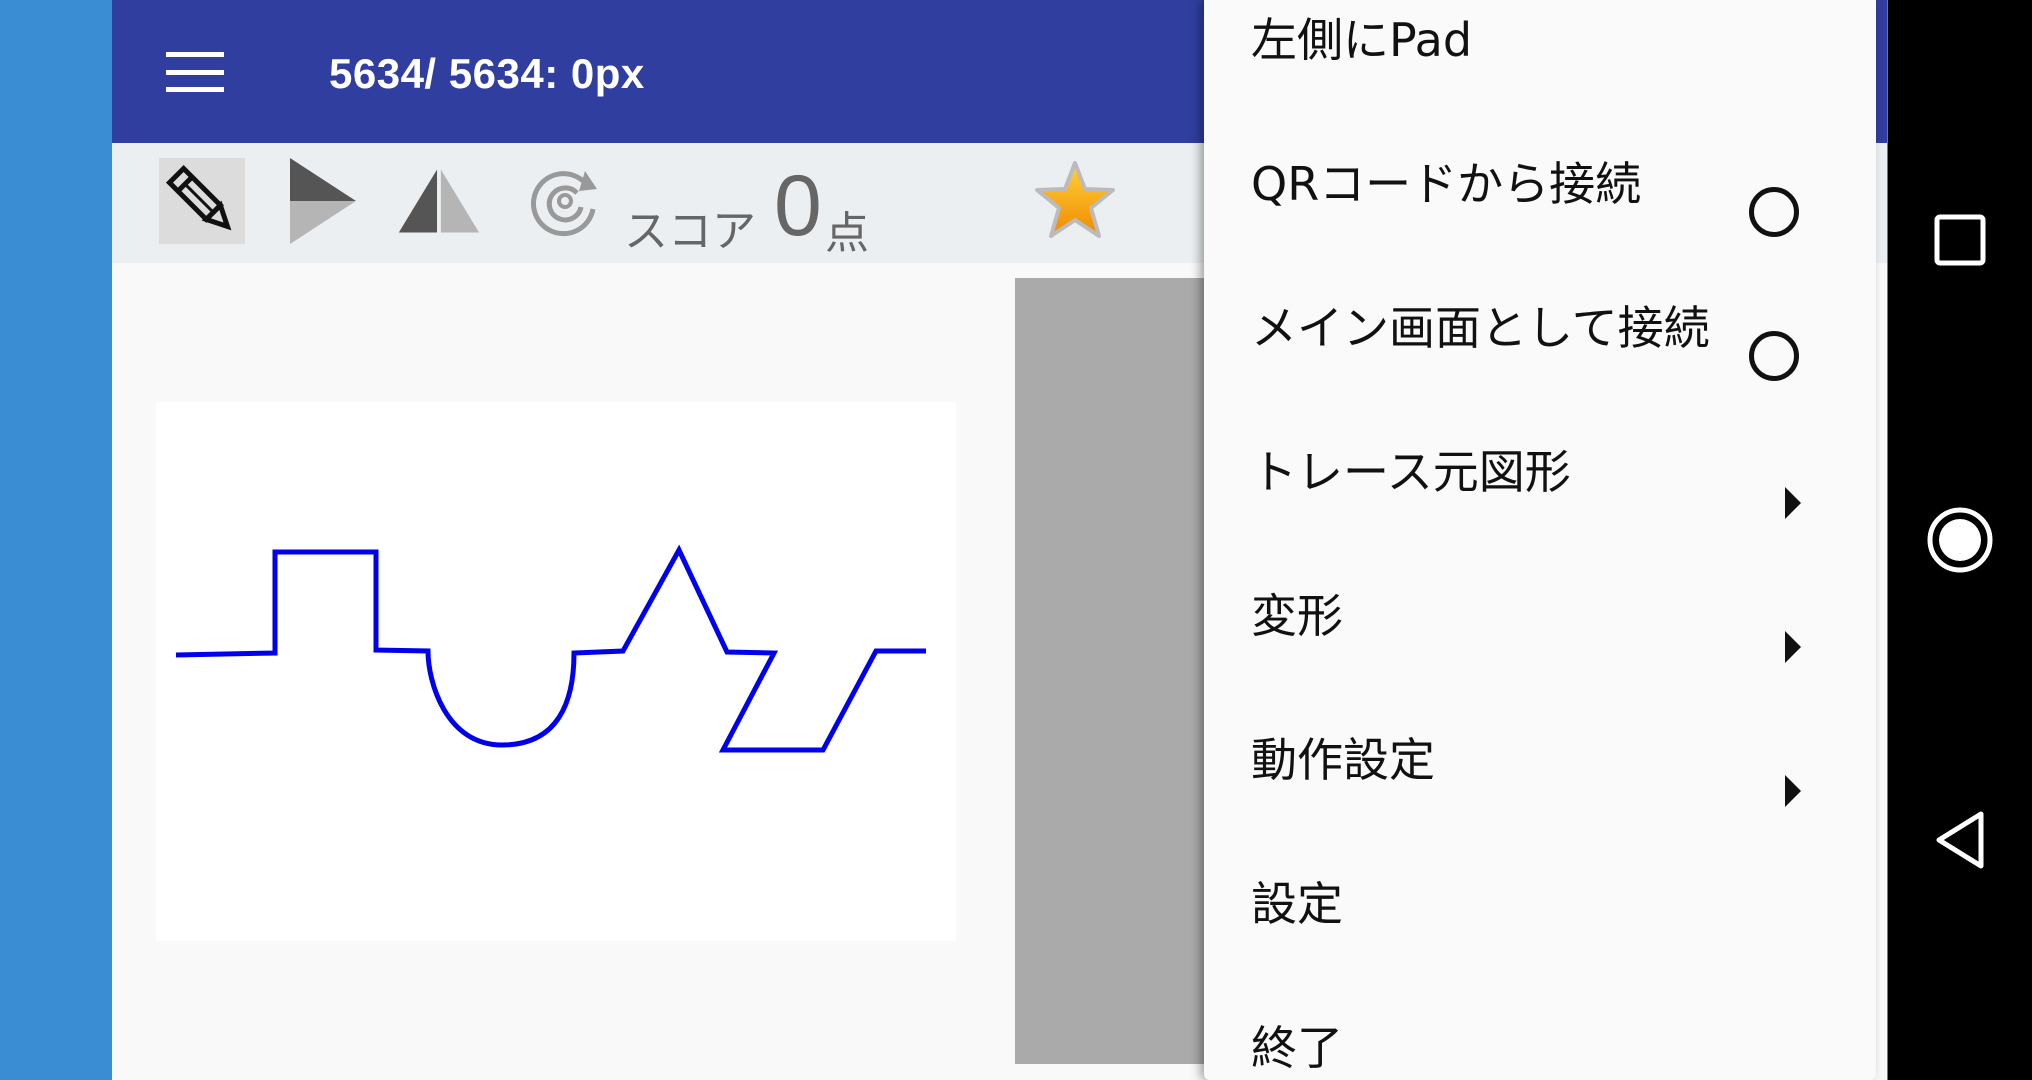  Describe the element at coordinates (202, 201) in the screenshot. I see `pencil-icon` at that location.